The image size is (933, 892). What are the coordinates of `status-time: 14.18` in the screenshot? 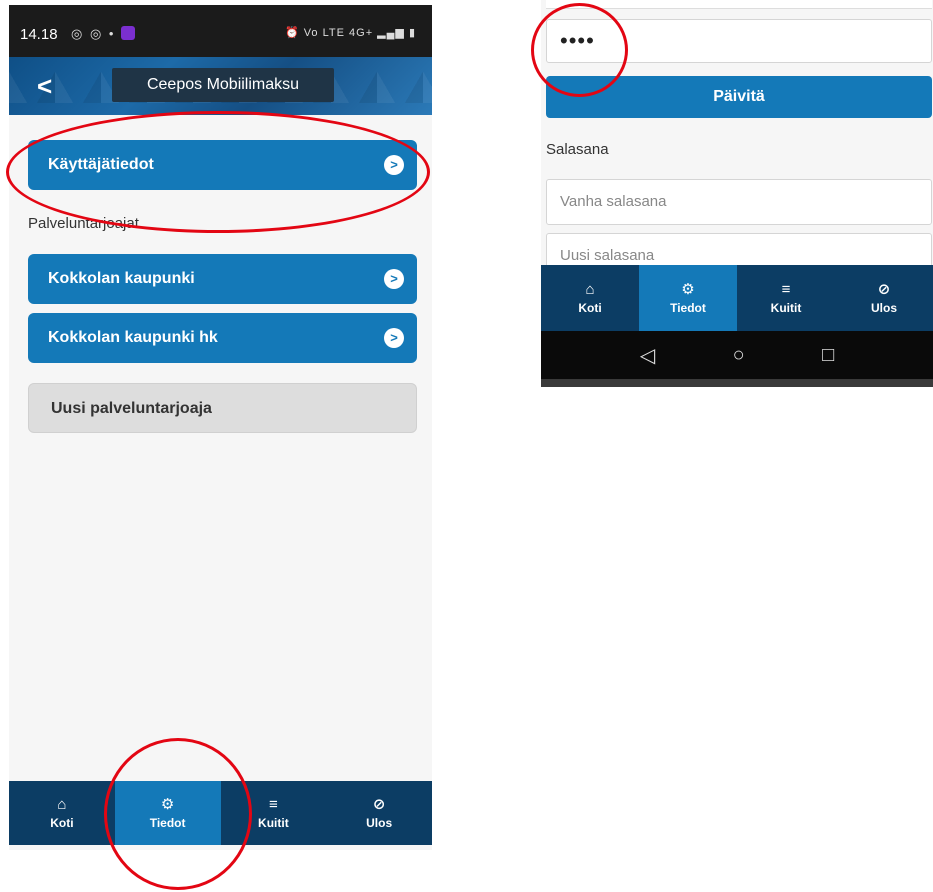 It's located at (39, 34).